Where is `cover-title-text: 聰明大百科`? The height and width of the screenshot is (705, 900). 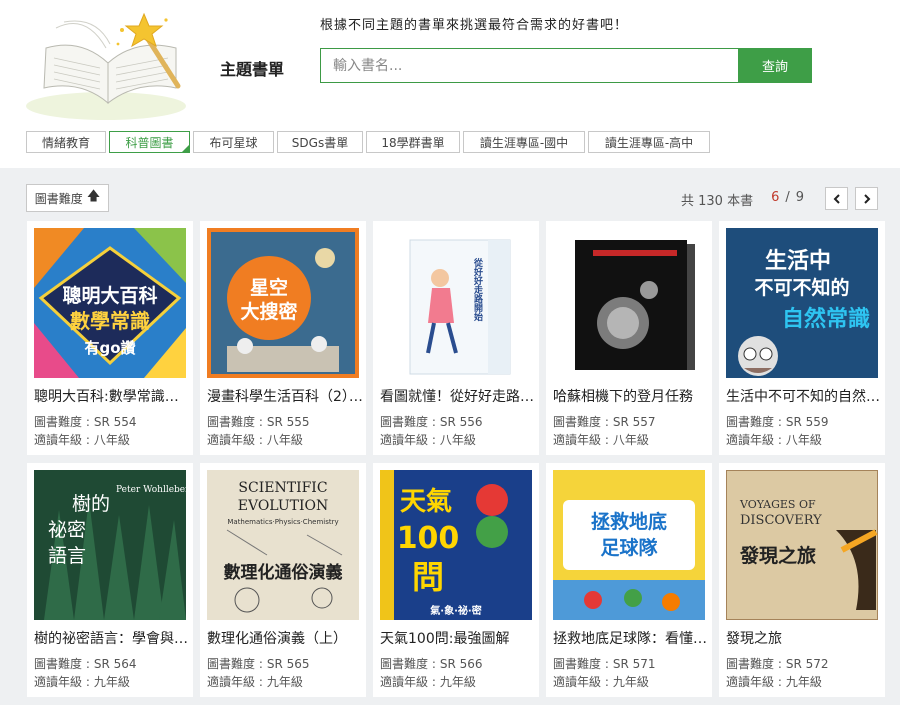
cover-title-text: 聰明大百科 is located at coordinates (109, 295).